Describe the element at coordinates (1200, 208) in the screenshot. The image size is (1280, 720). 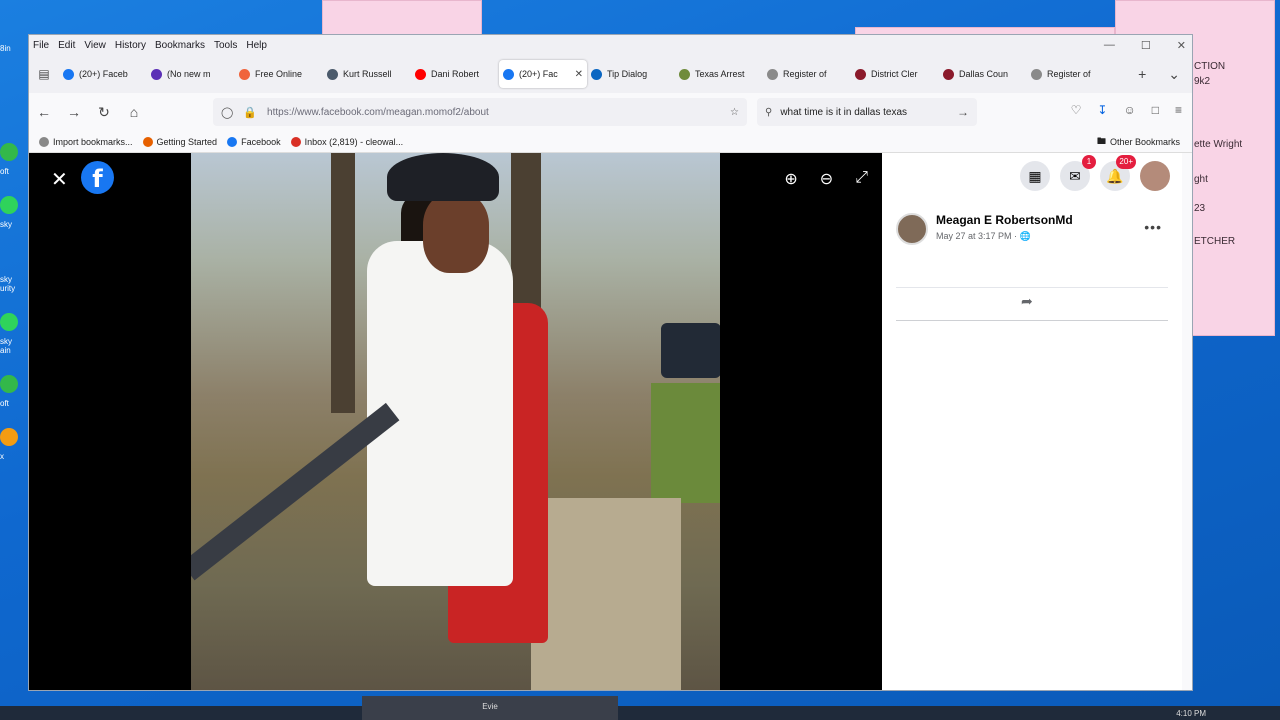
I see `note-line: 23` at that location.